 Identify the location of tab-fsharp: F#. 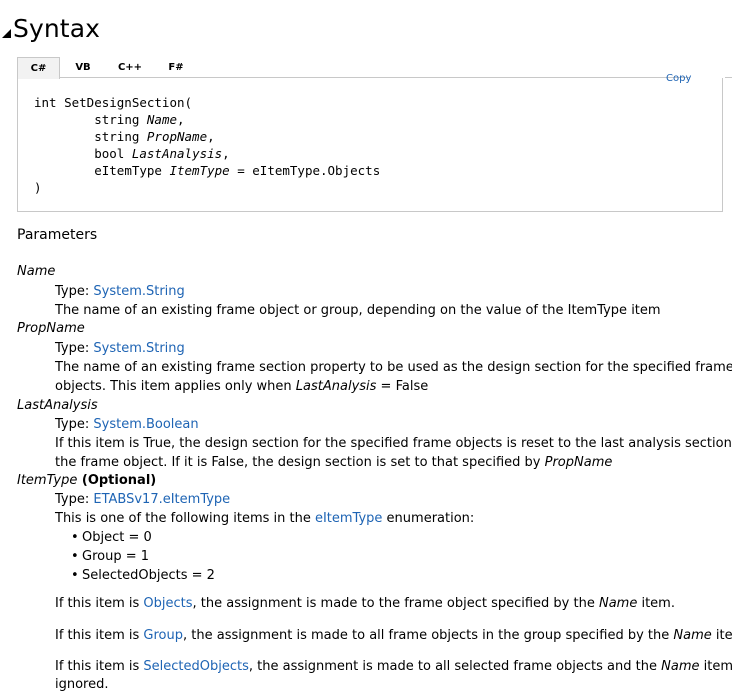
(176, 68).